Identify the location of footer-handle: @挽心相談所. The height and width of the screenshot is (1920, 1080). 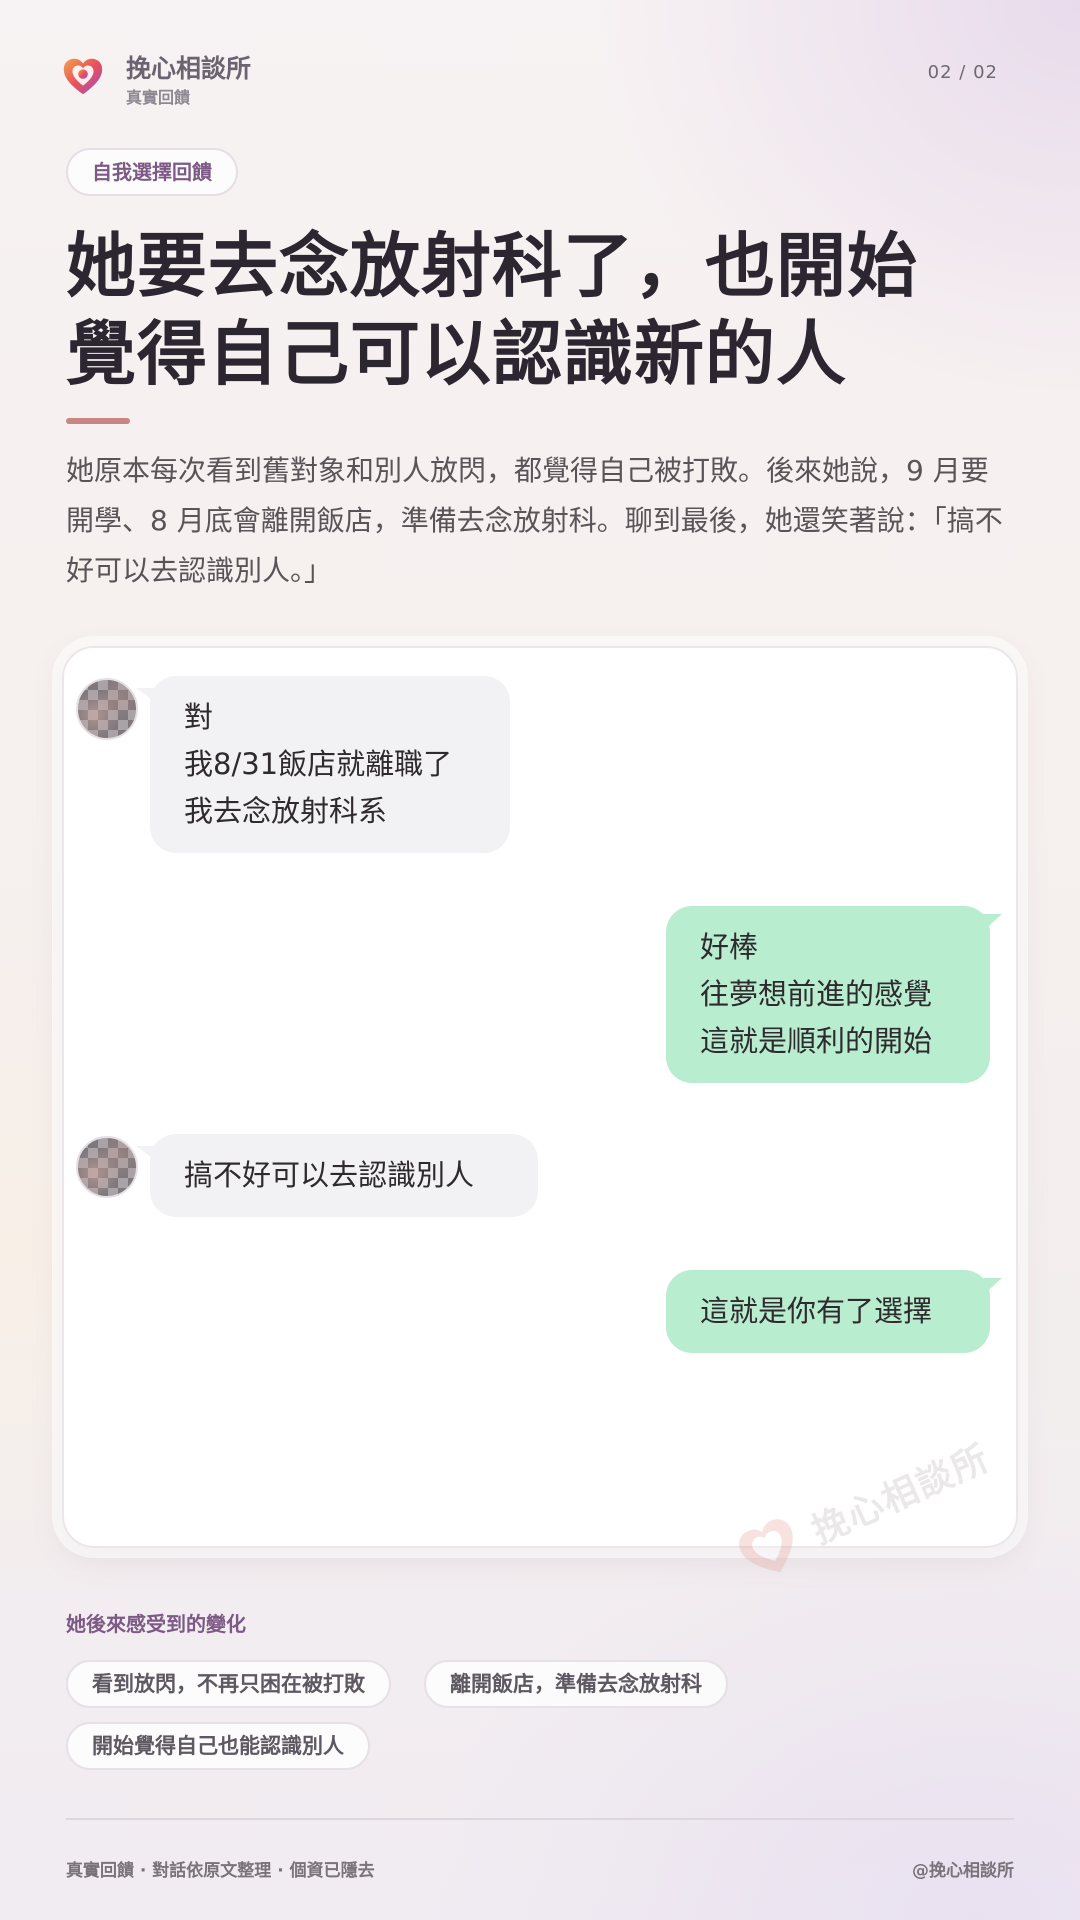
(963, 1871).